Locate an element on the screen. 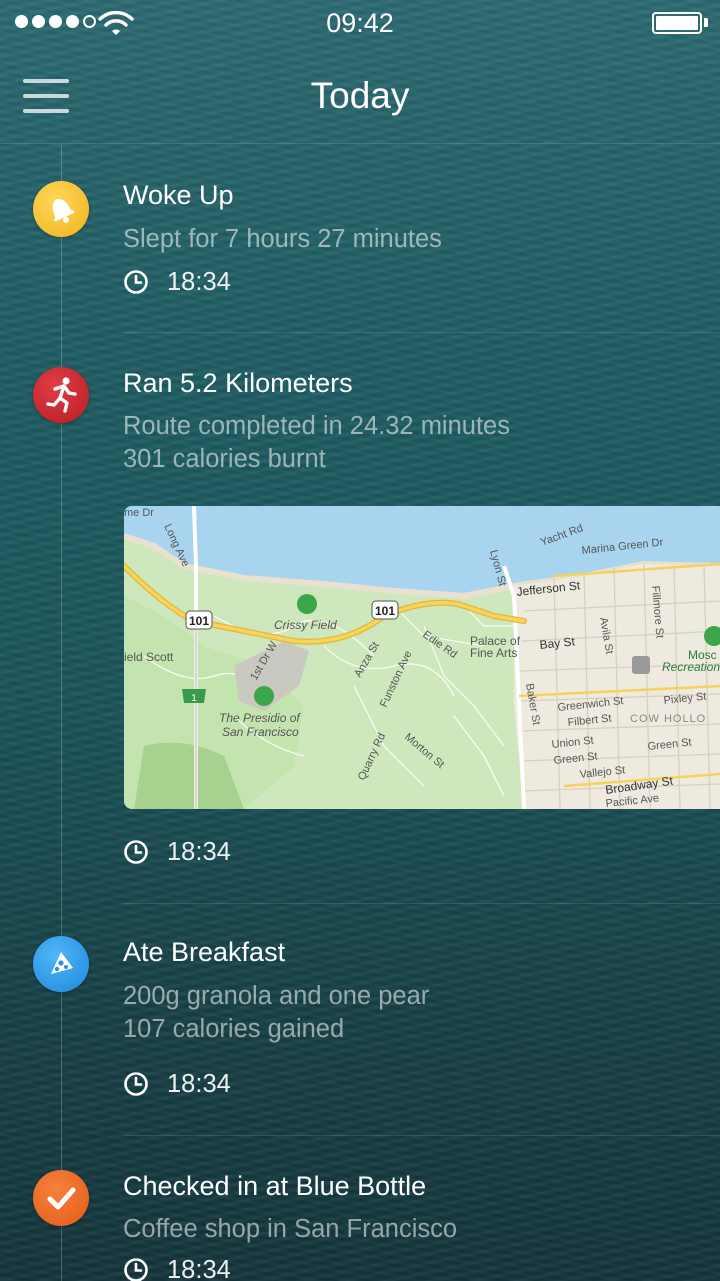 The height and width of the screenshot is (1281, 720). clock-icon is located at coordinates (136, 1269).